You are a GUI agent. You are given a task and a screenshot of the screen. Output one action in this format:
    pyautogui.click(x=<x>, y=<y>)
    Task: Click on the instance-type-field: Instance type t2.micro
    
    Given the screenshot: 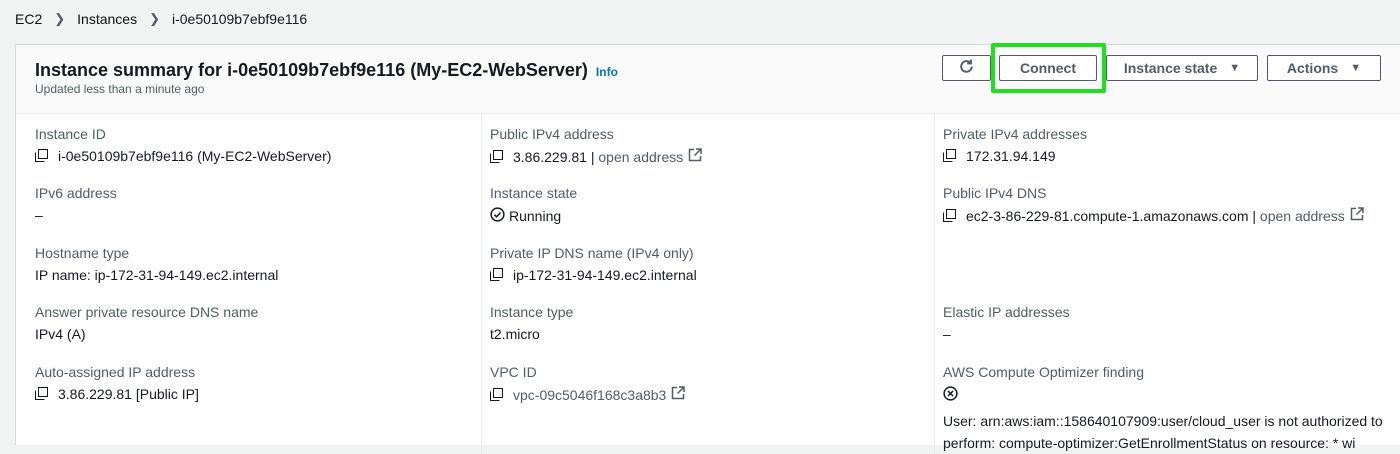 What is the action you would take?
    pyautogui.click(x=531, y=323)
    